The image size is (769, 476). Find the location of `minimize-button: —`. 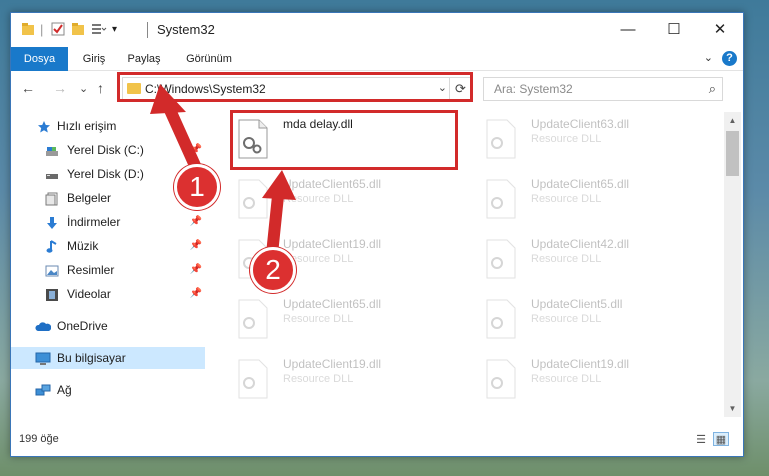

minimize-button: — is located at coordinates (628, 29).